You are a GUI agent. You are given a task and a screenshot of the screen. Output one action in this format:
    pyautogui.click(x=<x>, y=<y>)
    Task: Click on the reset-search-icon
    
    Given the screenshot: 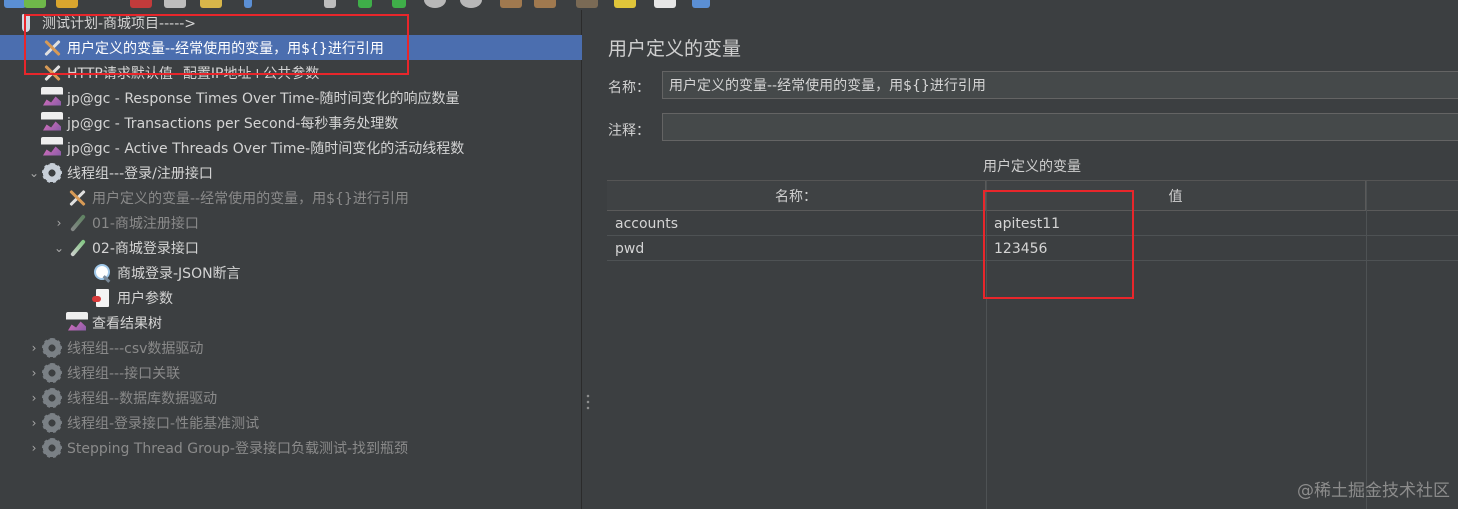 What is the action you would take?
    pyautogui.click(x=625, y=4)
    